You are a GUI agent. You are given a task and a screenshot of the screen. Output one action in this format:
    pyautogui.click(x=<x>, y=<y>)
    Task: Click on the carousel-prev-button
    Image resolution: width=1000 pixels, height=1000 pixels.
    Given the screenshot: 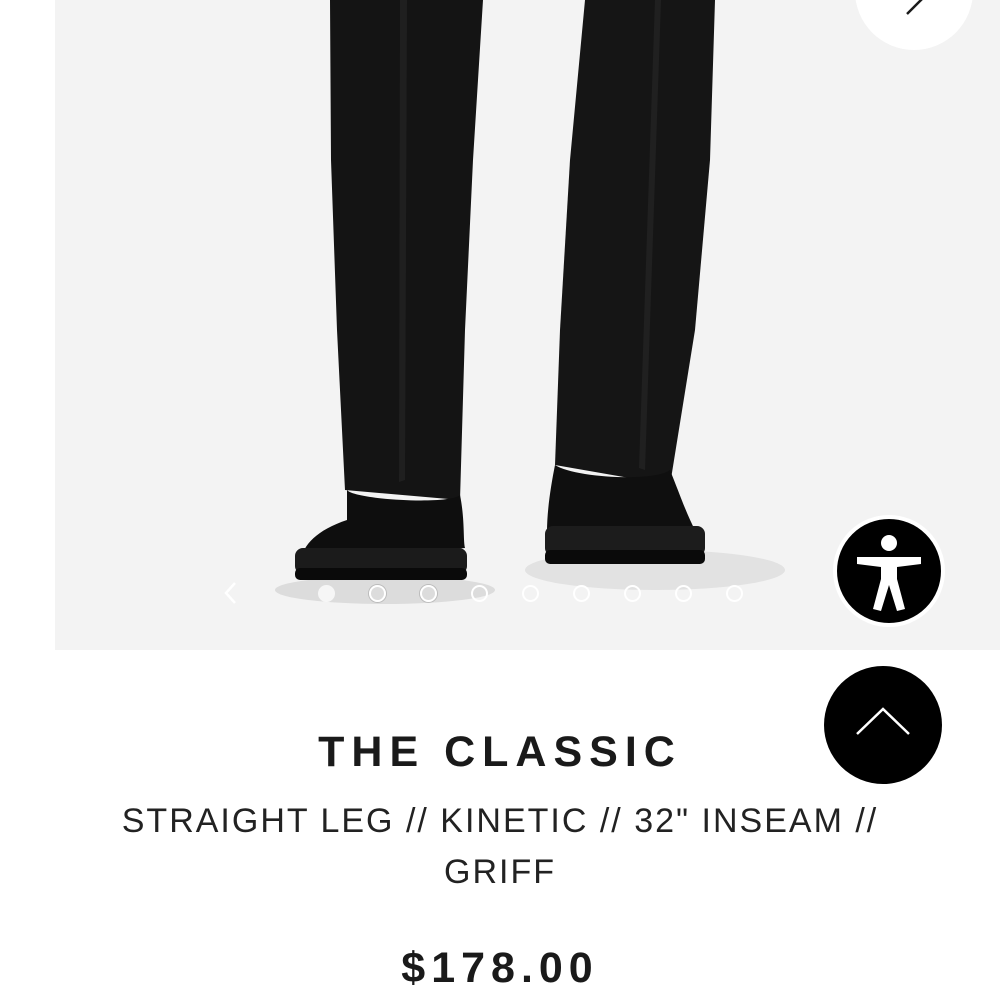 What is the action you would take?
    pyautogui.click(x=231, y=593)
    